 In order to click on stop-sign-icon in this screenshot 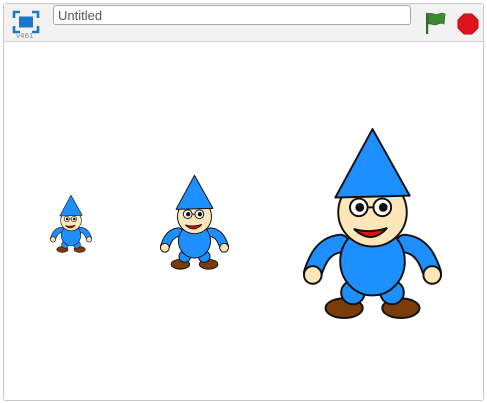, I will do `click(468, 24)`.